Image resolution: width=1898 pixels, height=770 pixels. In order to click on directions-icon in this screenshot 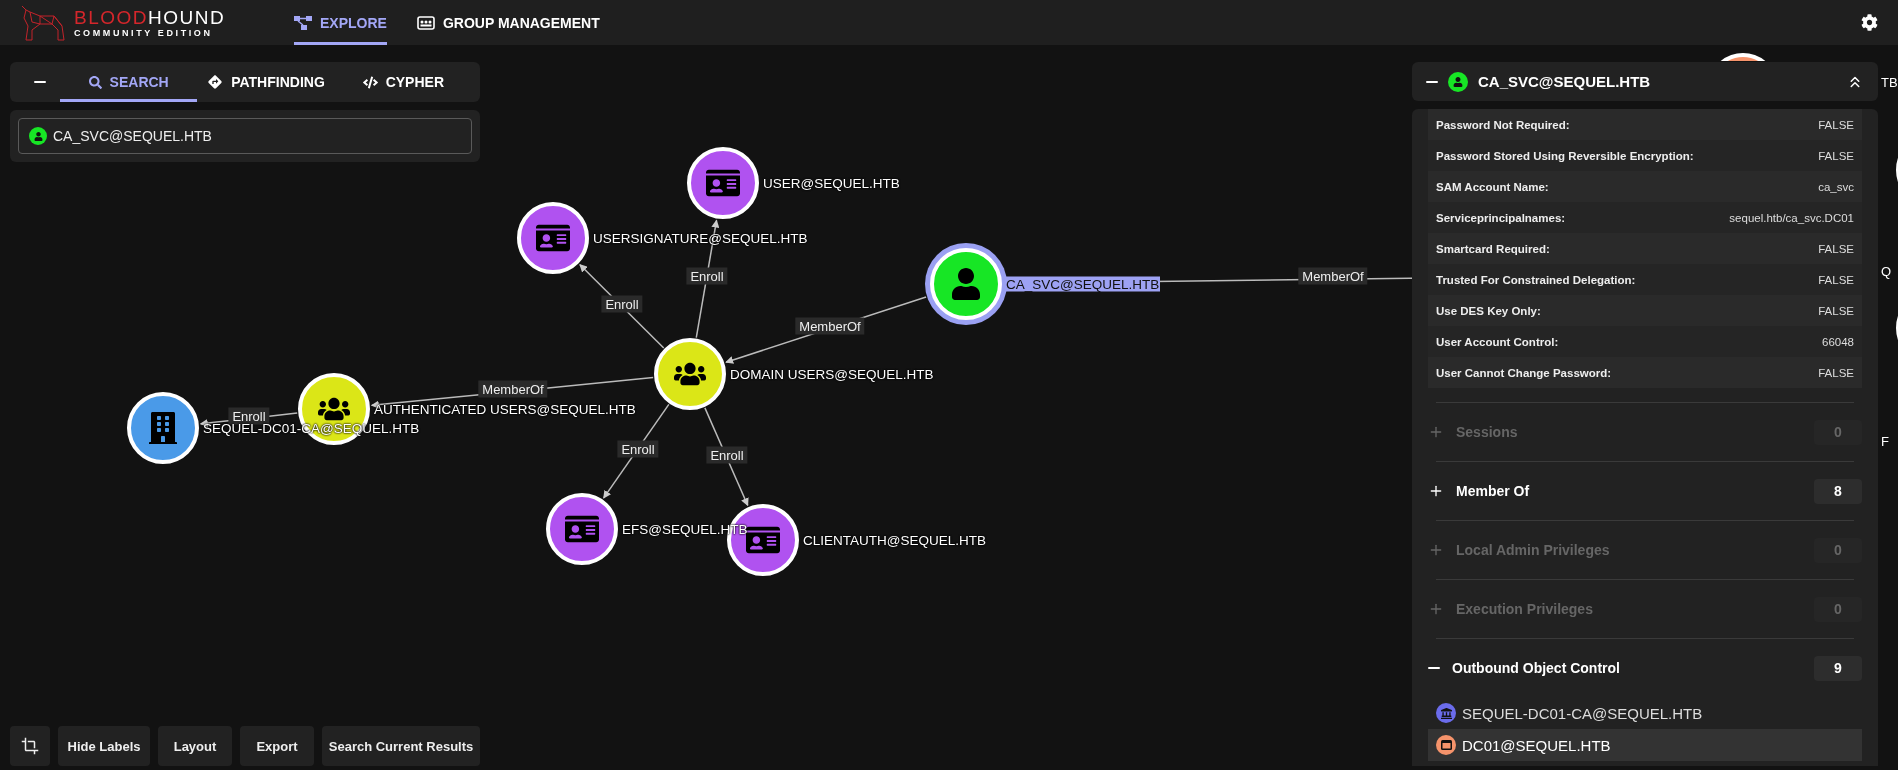, I will do `click(215, 82)`.